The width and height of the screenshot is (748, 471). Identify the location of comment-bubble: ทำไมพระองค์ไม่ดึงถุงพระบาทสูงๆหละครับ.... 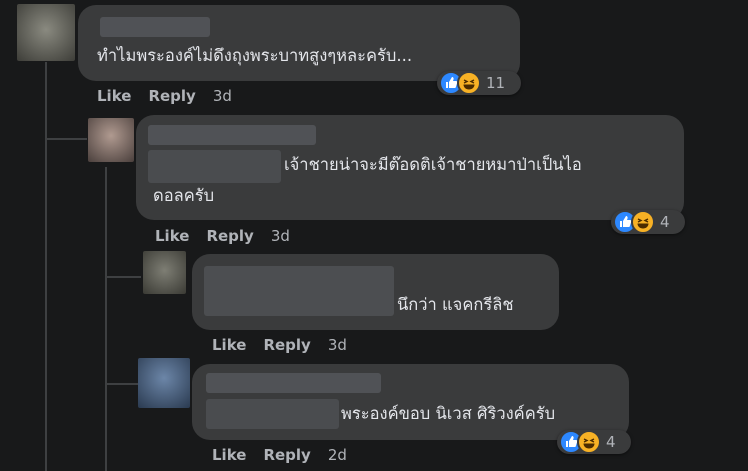
(299, 43).